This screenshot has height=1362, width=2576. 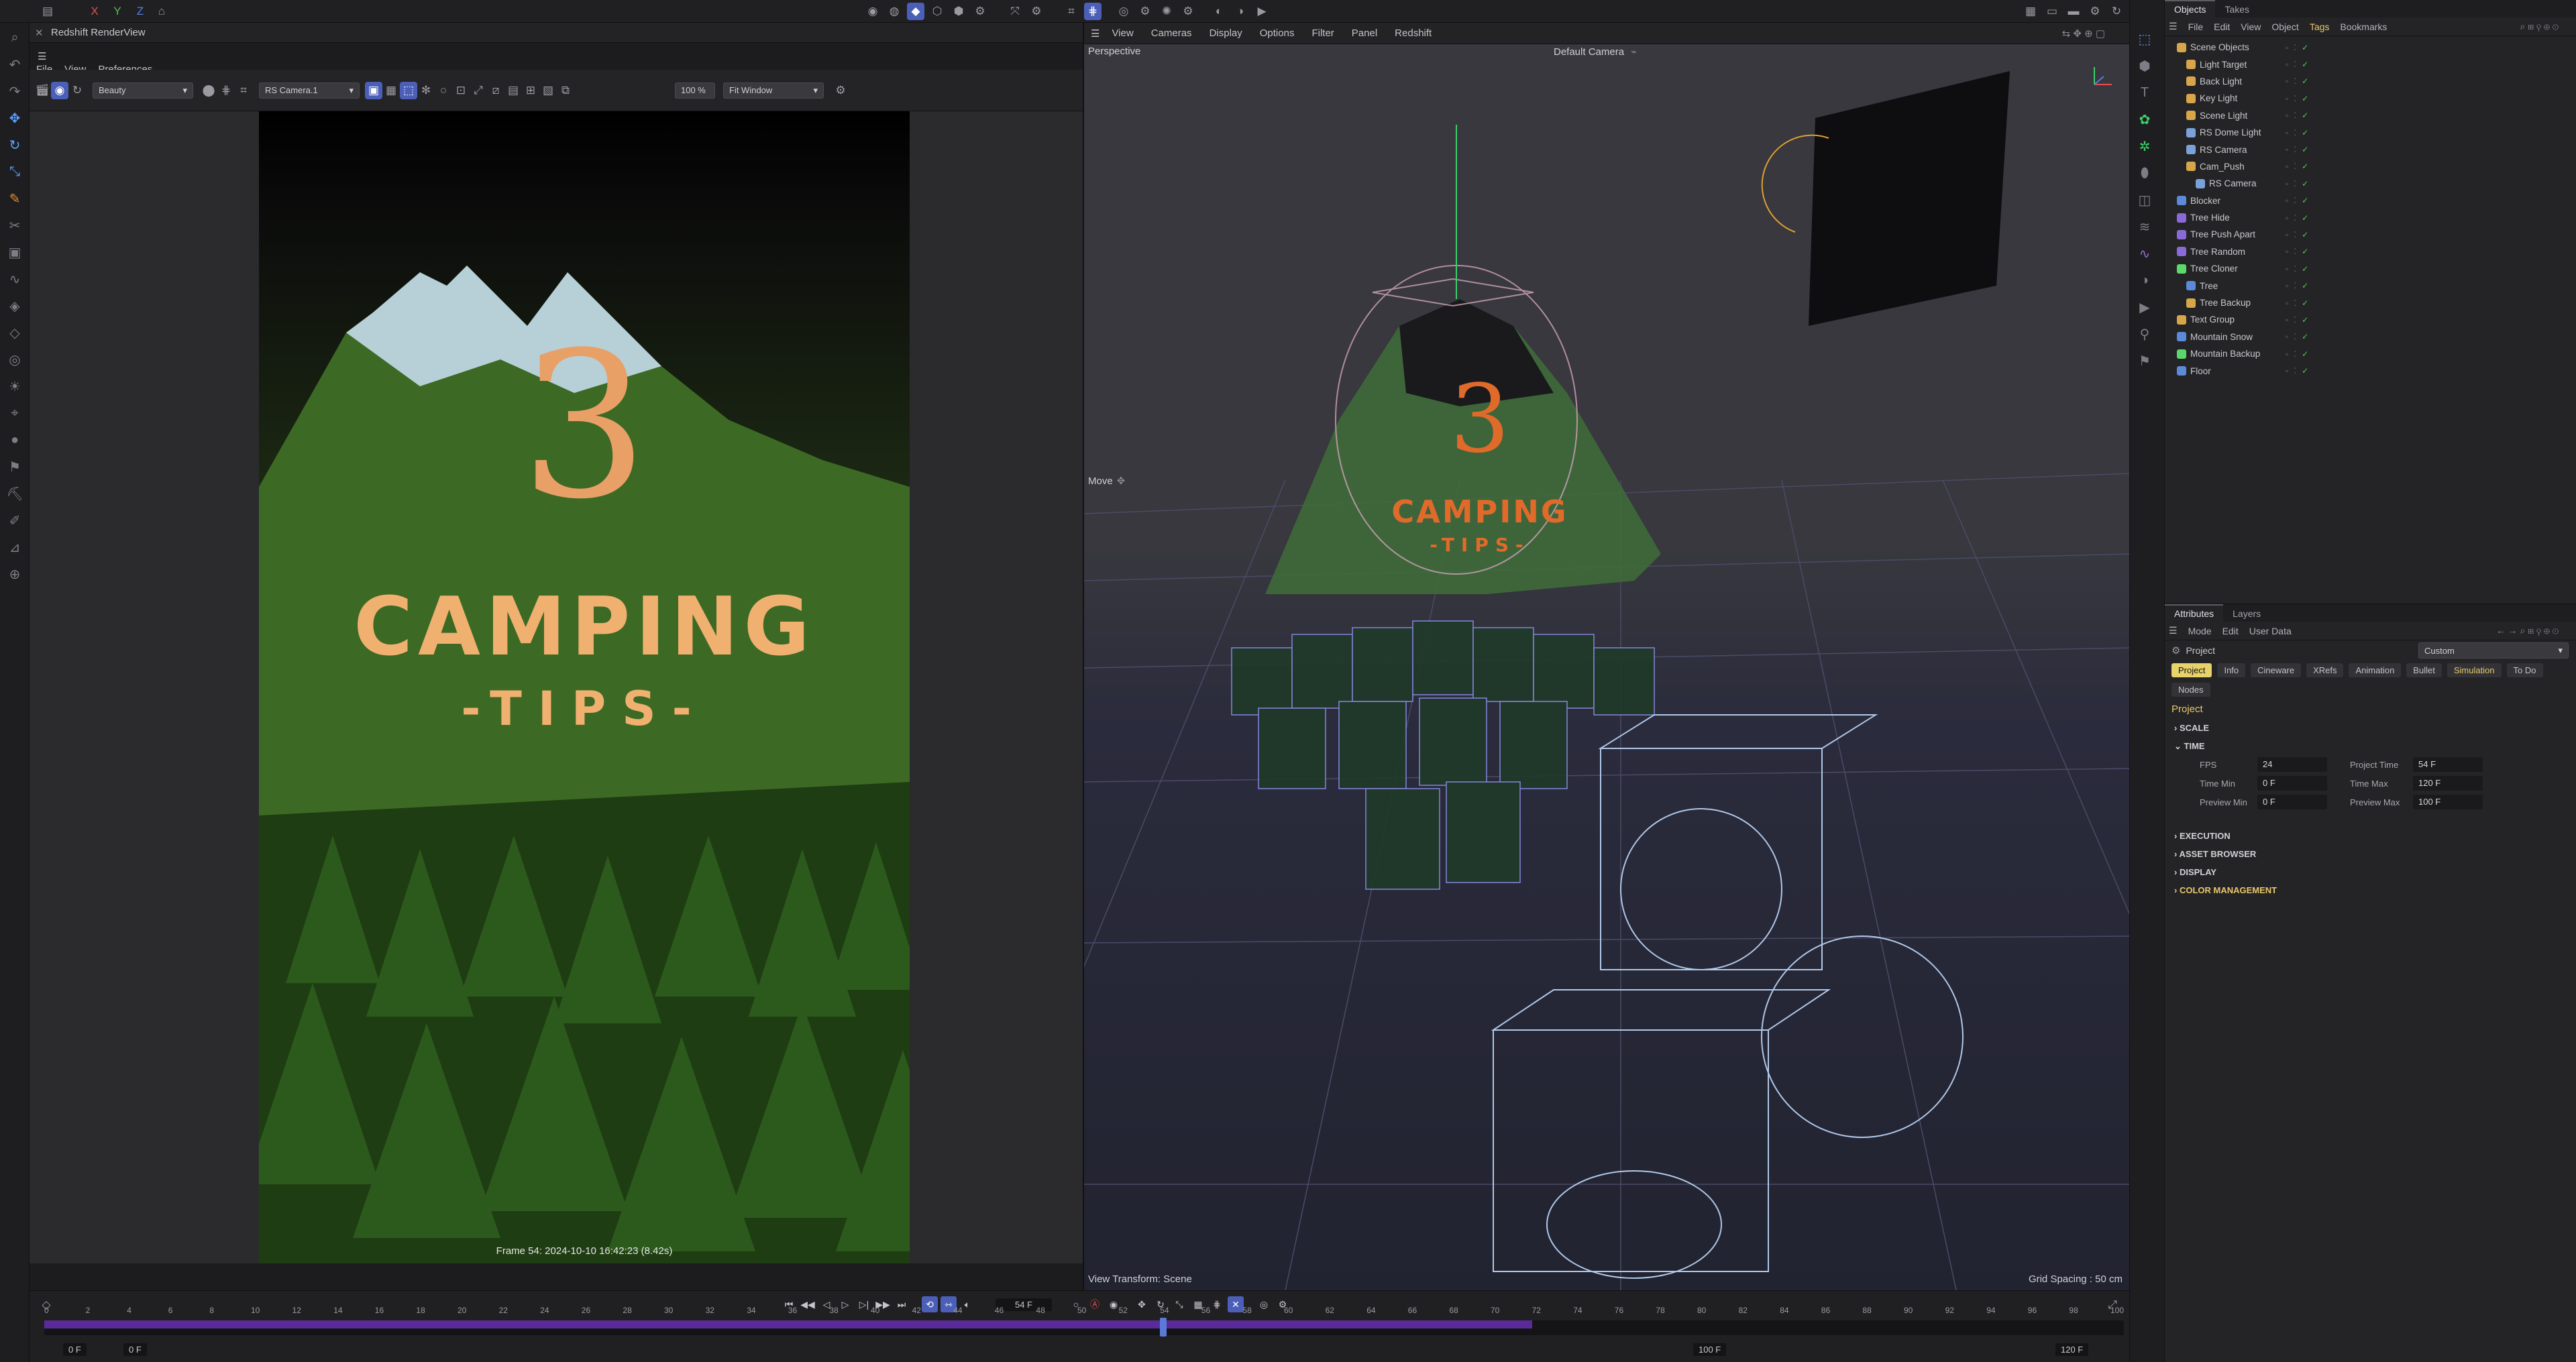 I want to click on btn-simulation: Simulation, so click(x=2474, y=670).